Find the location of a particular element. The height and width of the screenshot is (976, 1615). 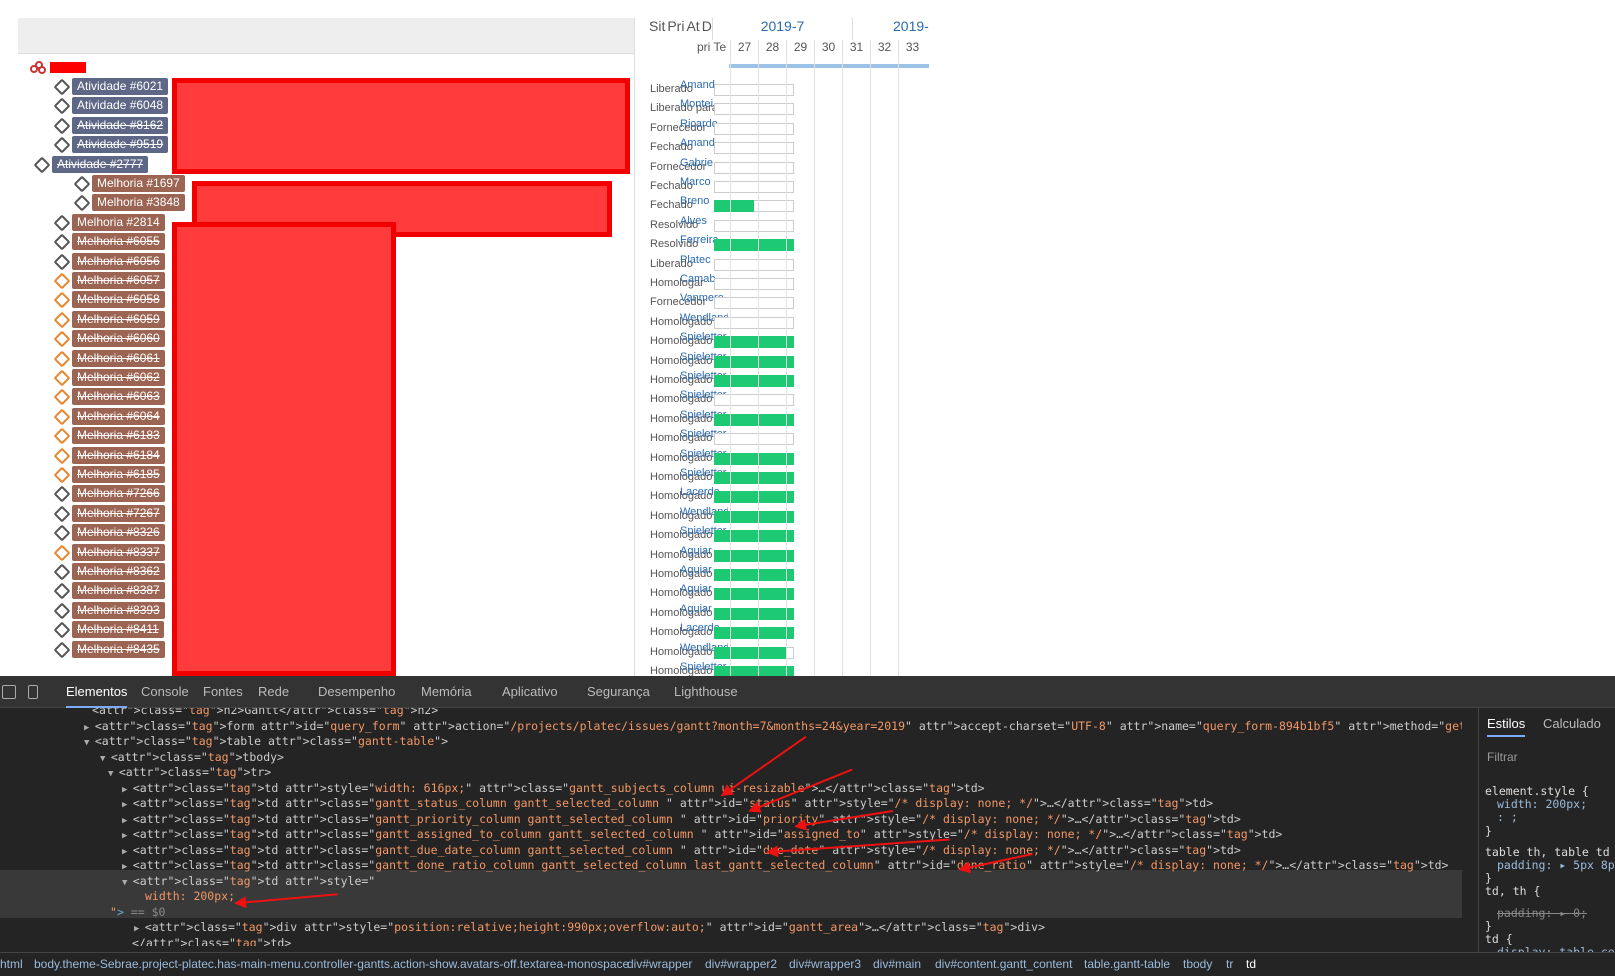

issue-link: Melhoria #1697 is located at coordinates (138, 183).